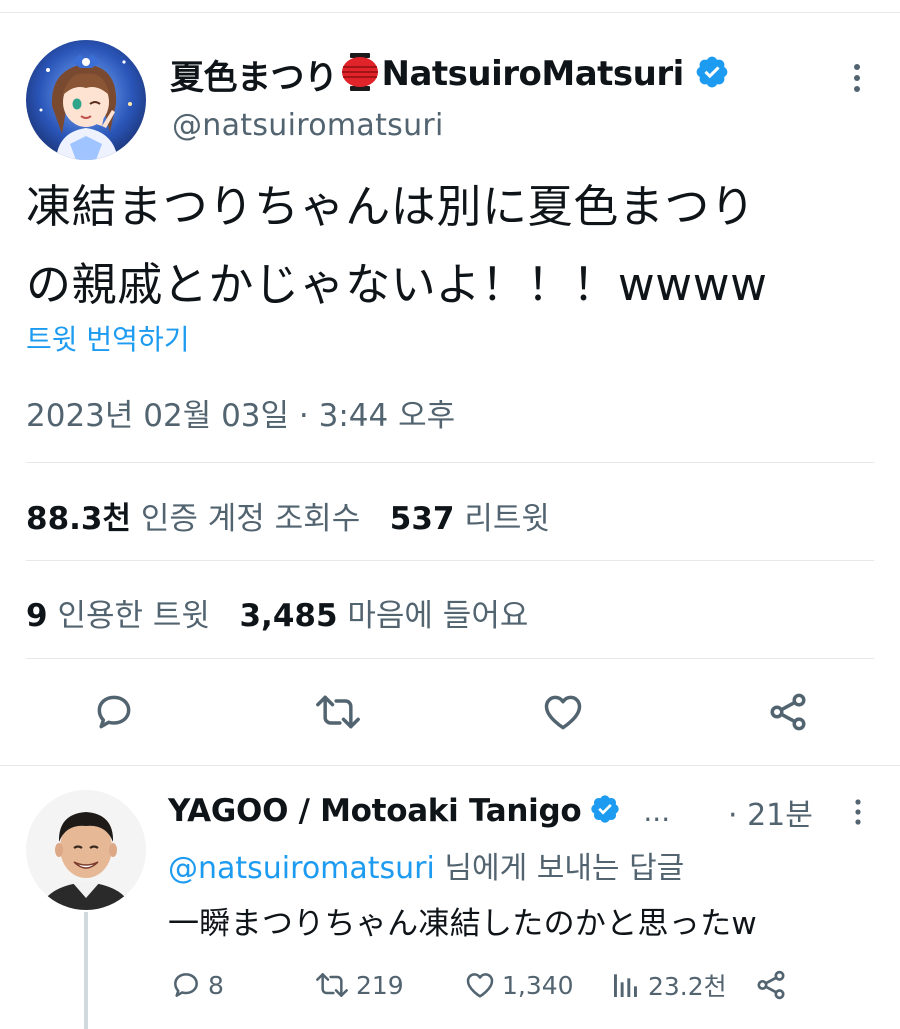 The height and width of the screenshot is (1029, 900). Describe the element at coordinates (240, 412) in the screenshot. I see `tweet-timestamp: 2023년 02월 03일 · 3:44 오후` at that location.